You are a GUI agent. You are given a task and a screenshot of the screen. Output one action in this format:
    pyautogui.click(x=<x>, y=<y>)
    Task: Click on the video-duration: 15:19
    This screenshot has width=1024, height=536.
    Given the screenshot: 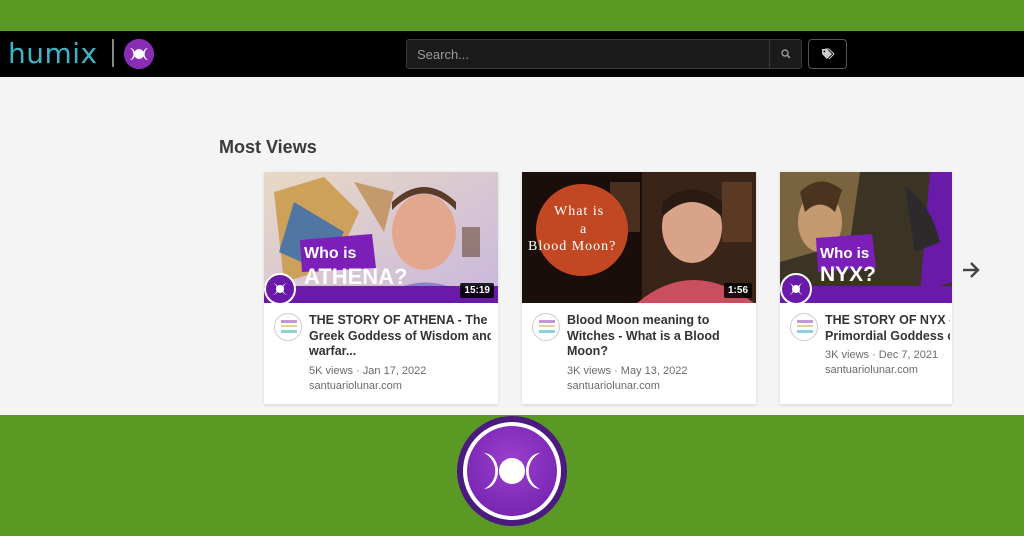 What is the action you would take?
    pyautogui.click(x=477, y=290)
    